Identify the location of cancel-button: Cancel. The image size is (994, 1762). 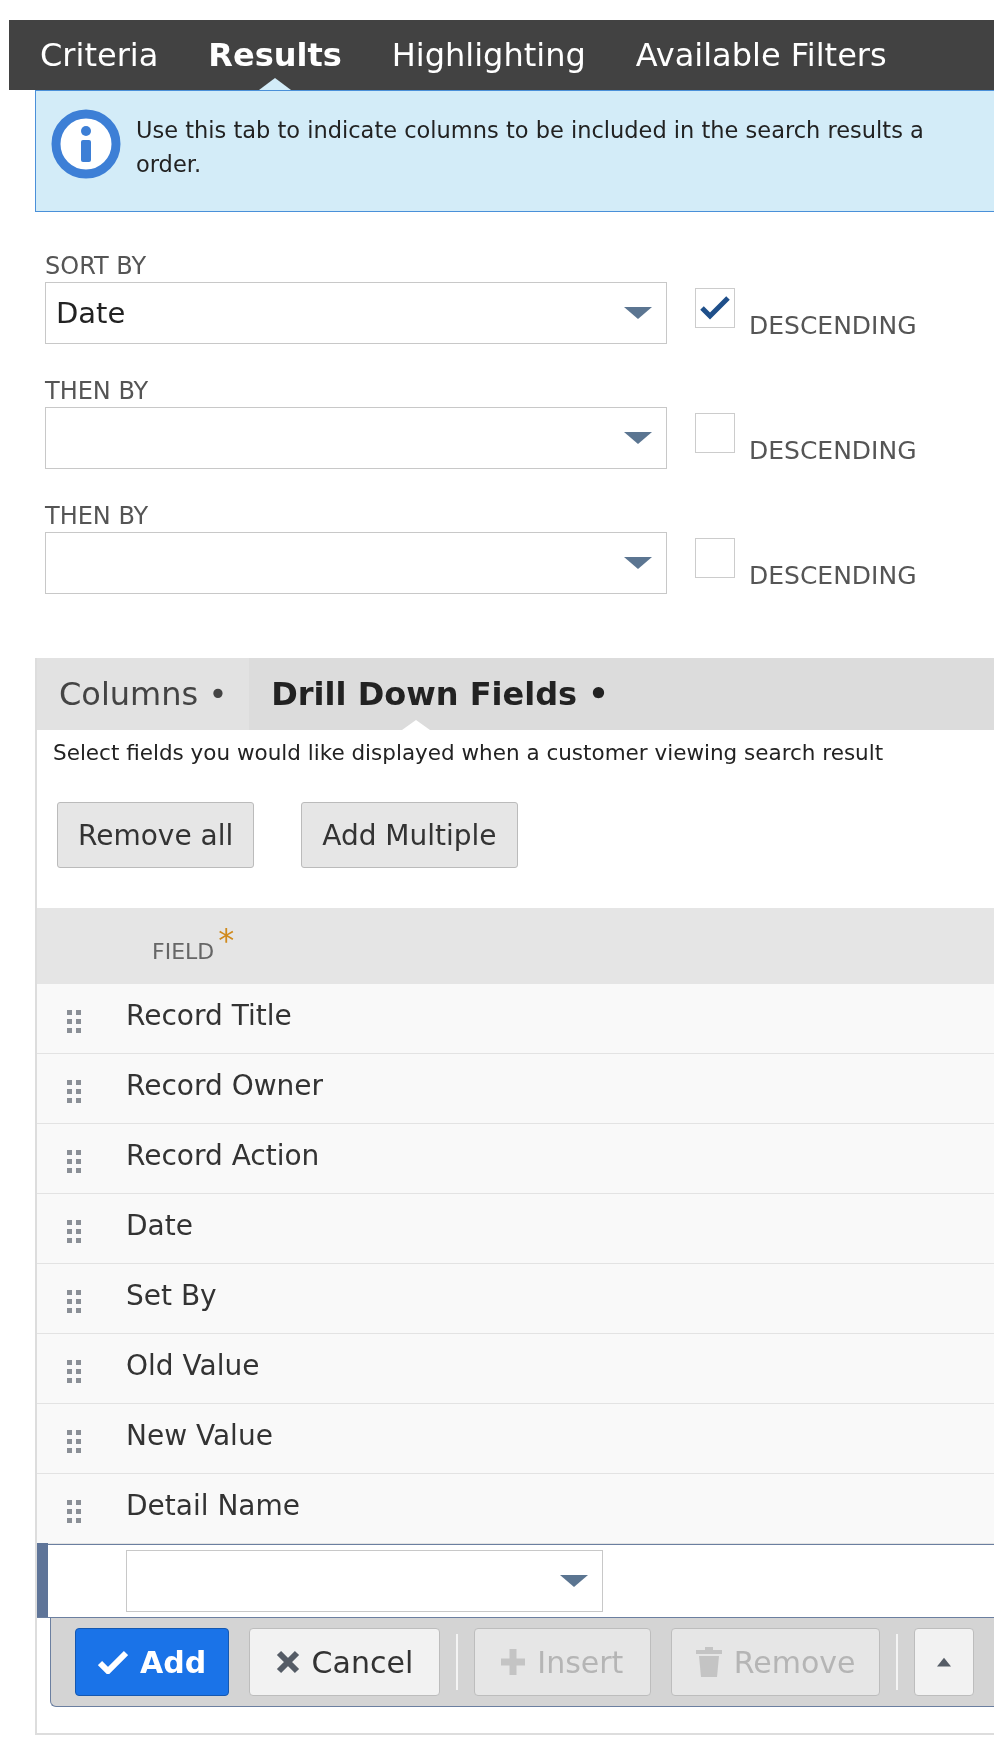
(344, 1662).